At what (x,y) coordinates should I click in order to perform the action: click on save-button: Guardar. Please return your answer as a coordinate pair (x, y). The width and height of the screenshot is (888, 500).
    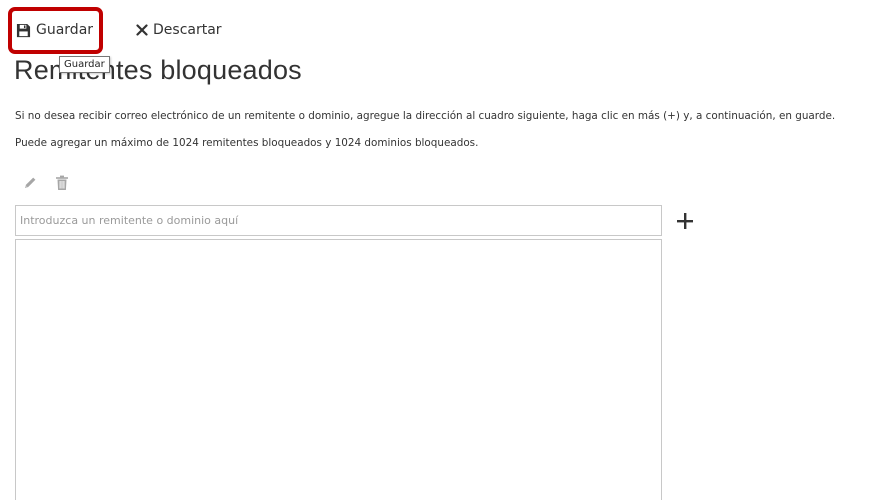
    Looking at the image, I should click on (54, 30).